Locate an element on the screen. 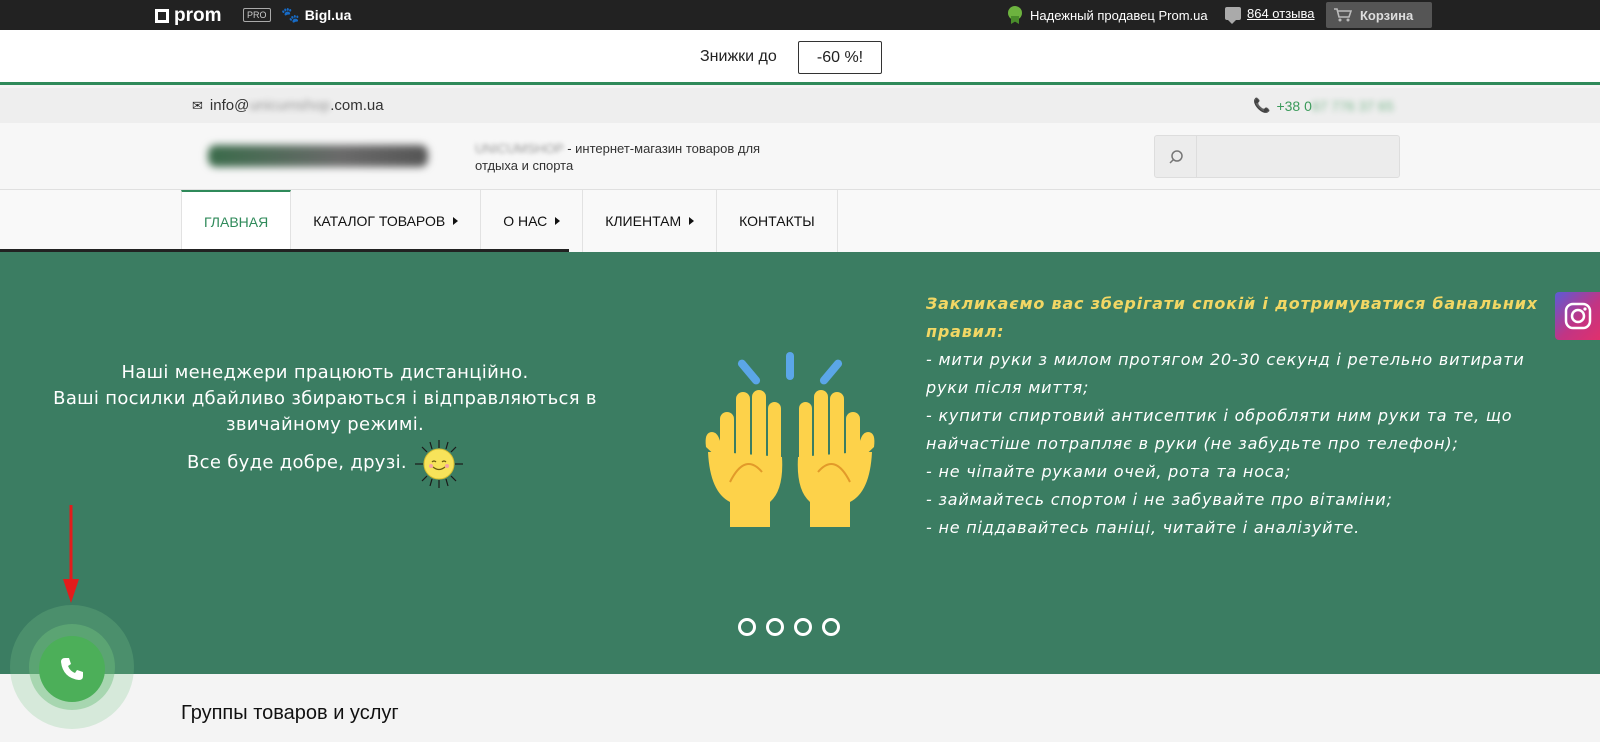 Image resolution: width=1600 pixels, height=742 pixels. pro-badge: PRO is located at coordinates (257, 15).